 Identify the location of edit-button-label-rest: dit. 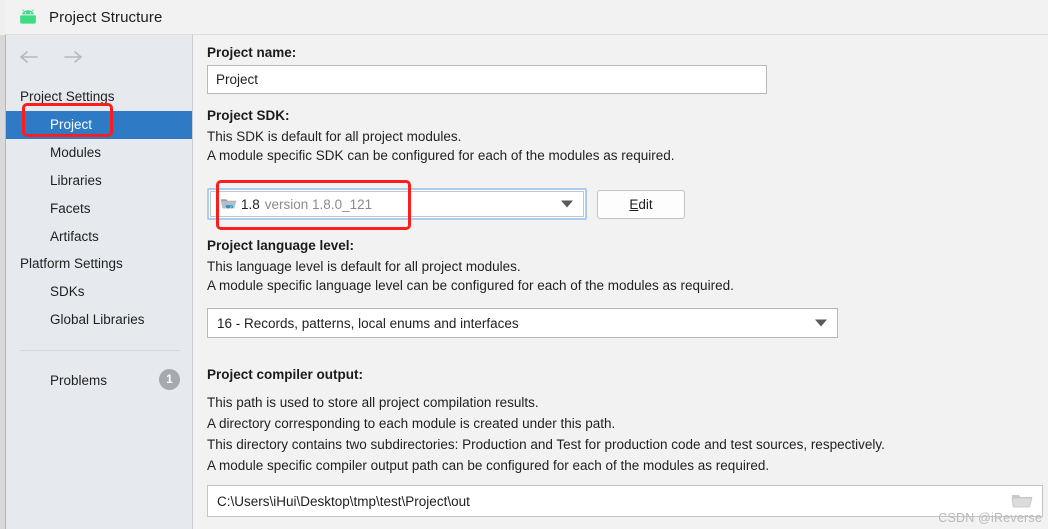
(645, 204).